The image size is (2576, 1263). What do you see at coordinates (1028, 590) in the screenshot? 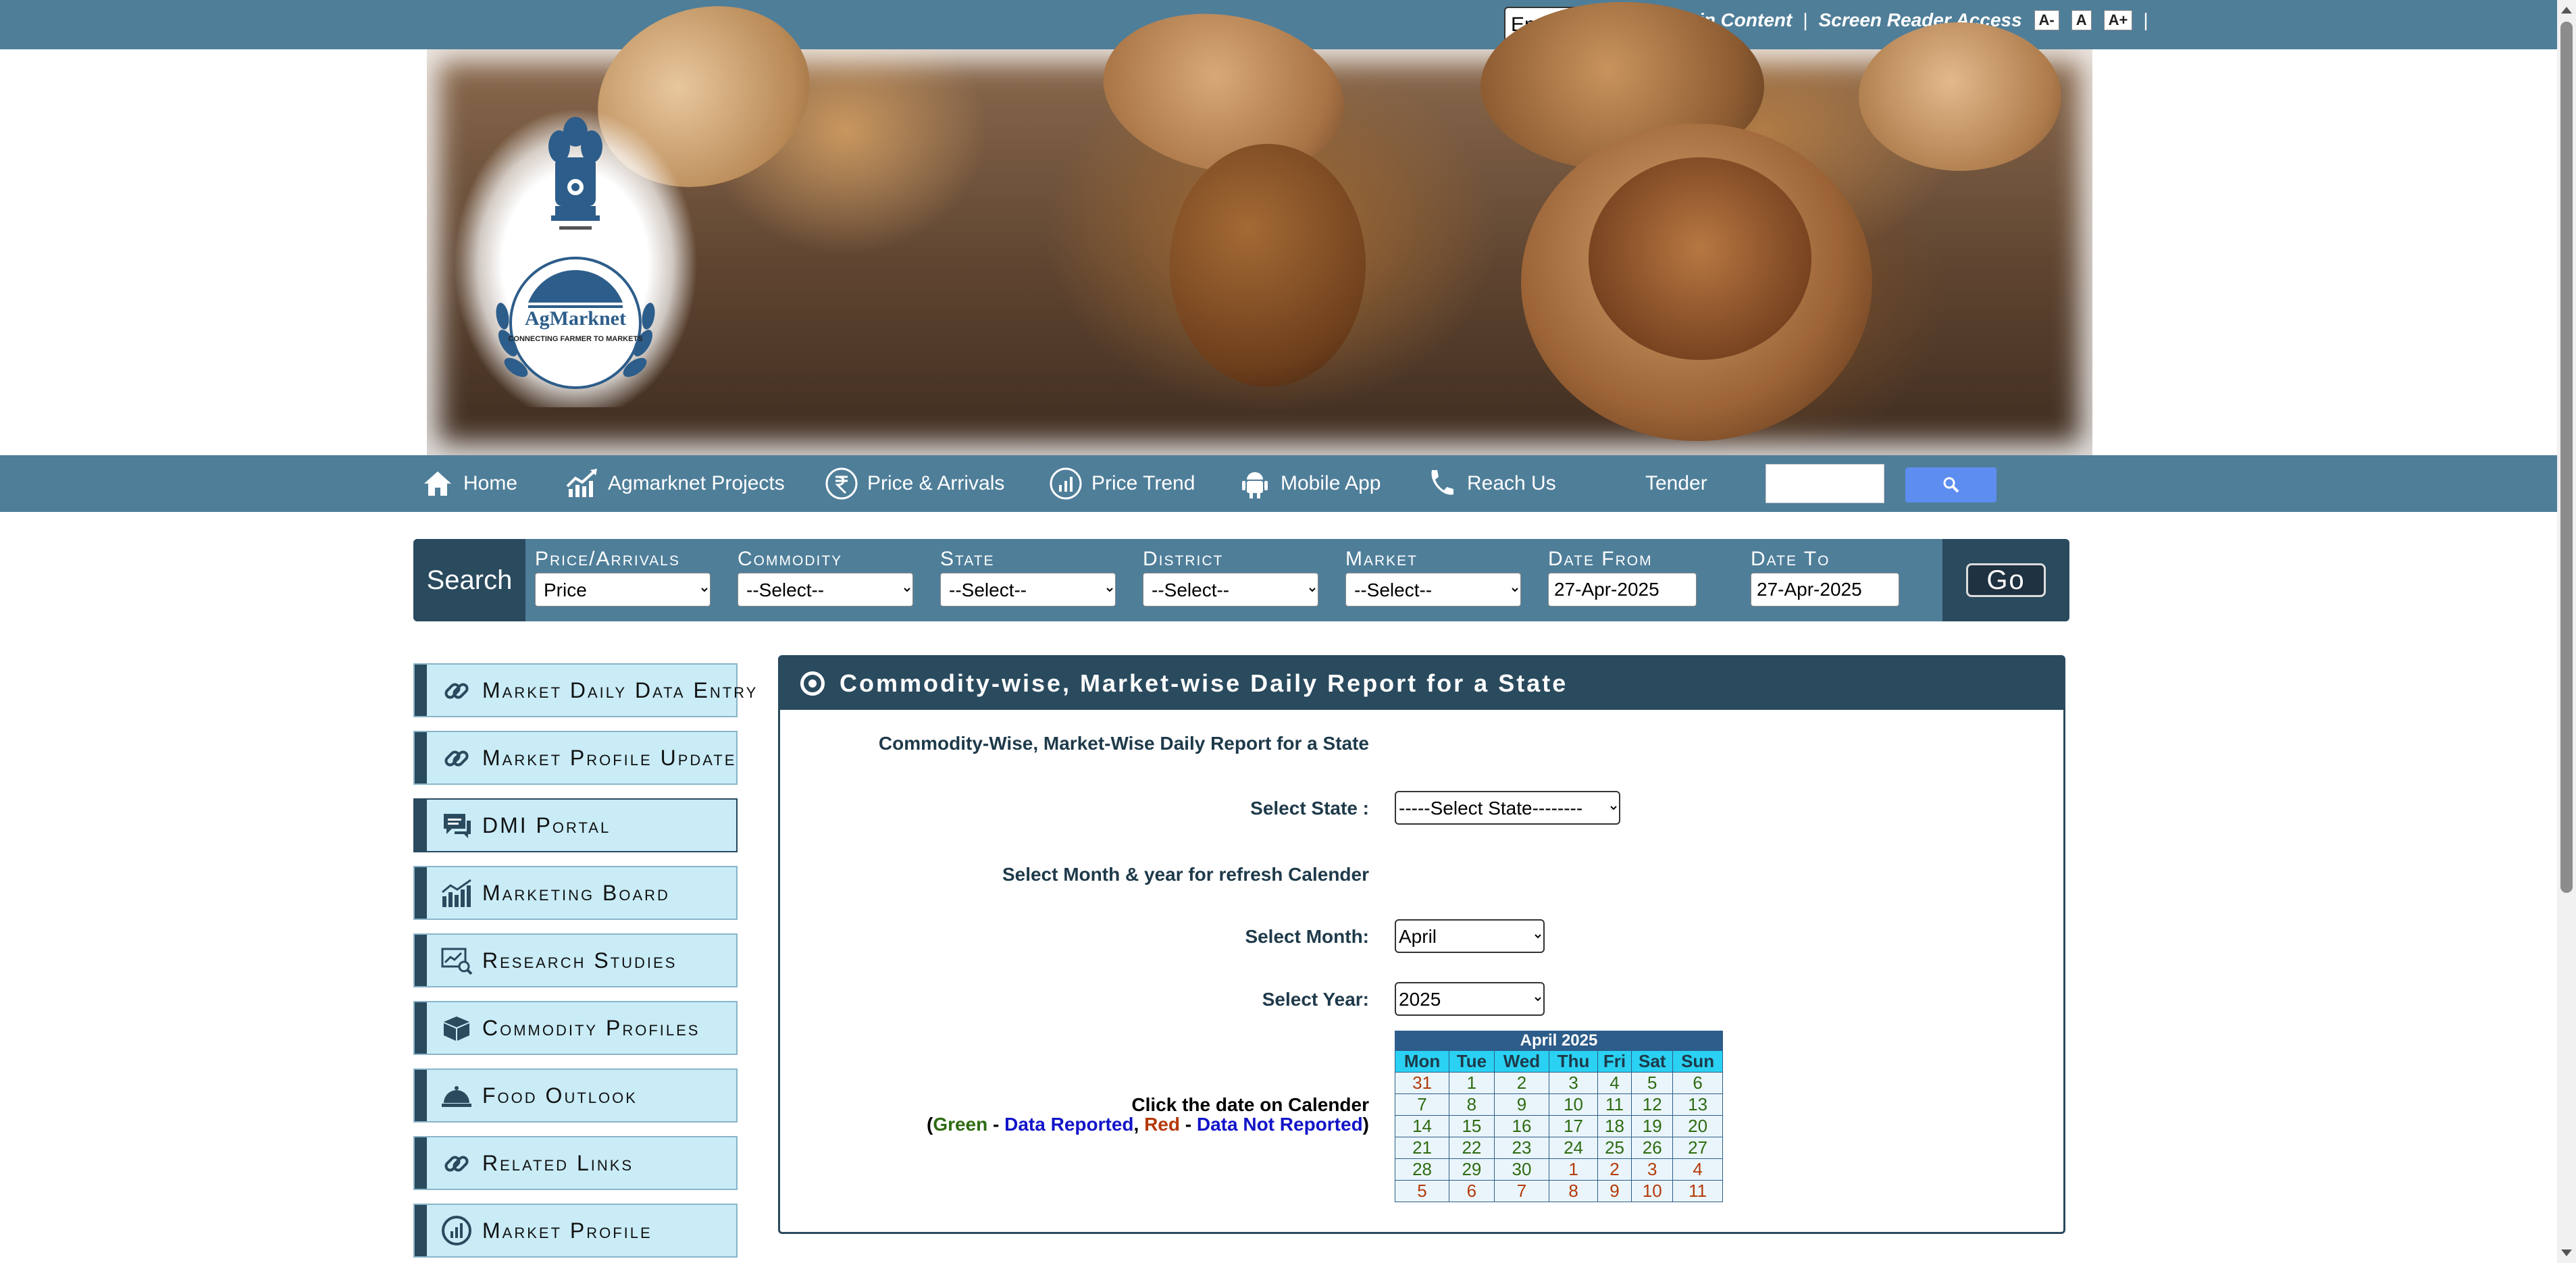
I see `state-select: --Select--` at bounding box center [1028, 590].